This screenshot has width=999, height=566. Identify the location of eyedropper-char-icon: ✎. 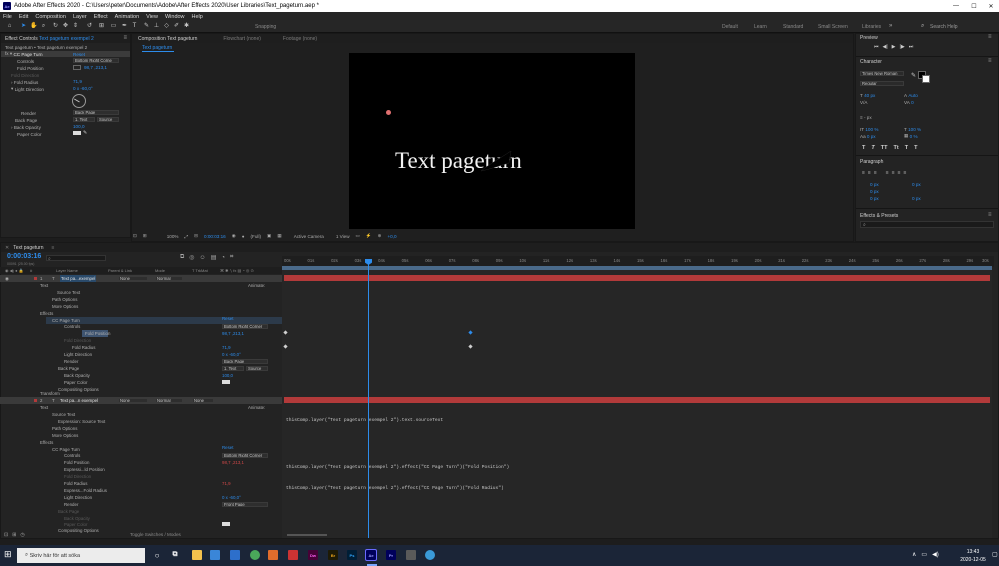
(913, 75).